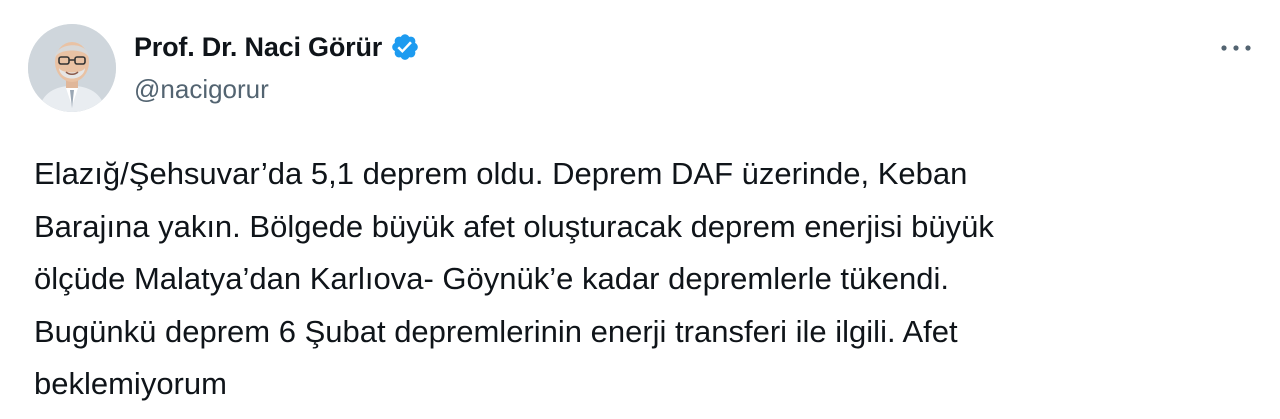 The image size is (1280, 419). Describe the element at coordinates (258, 47) in the screenshot. I see `author-display-name: Prof. Dr. Naci Görür` at that location.